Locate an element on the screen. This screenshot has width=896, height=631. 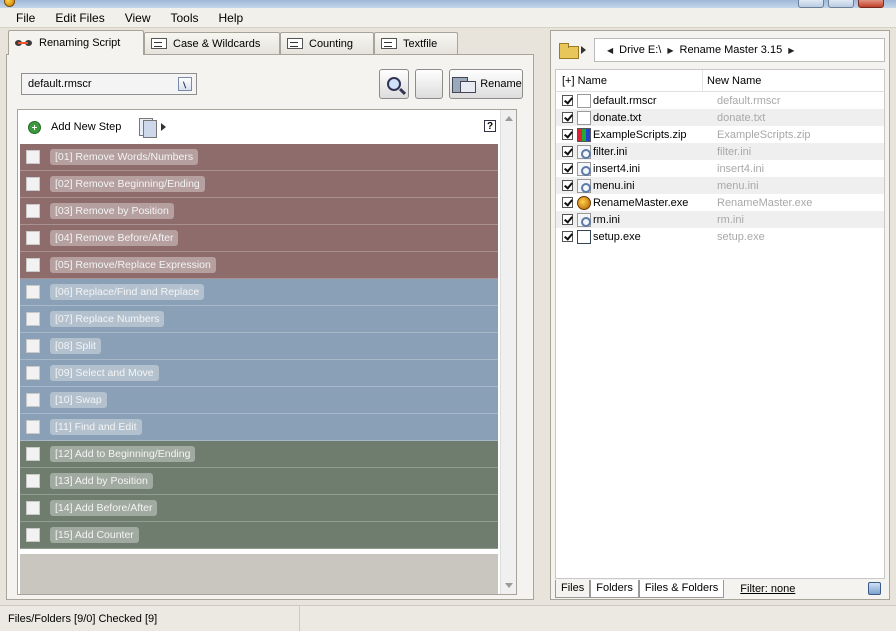
step-item: [03] Remove by Position is located at coordinates (259, 211).